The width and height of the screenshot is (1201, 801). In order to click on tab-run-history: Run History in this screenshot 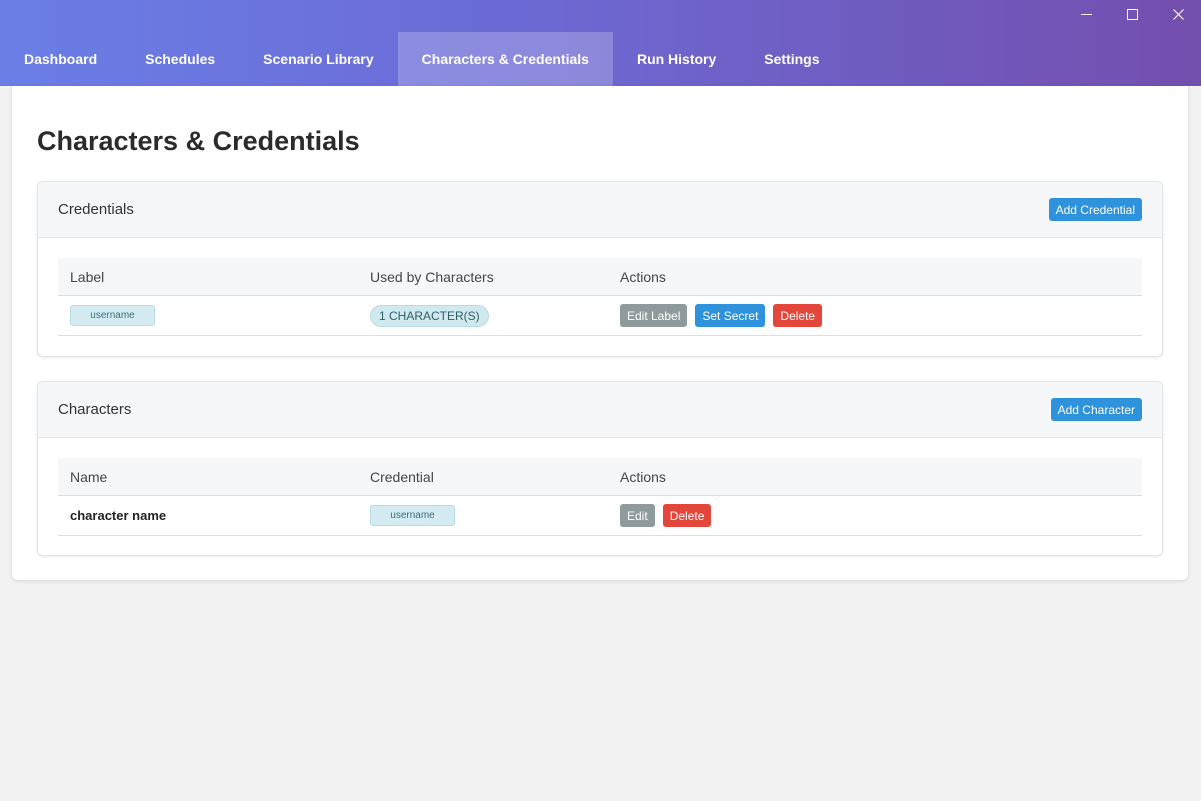, I will do `click(676, 59)`.